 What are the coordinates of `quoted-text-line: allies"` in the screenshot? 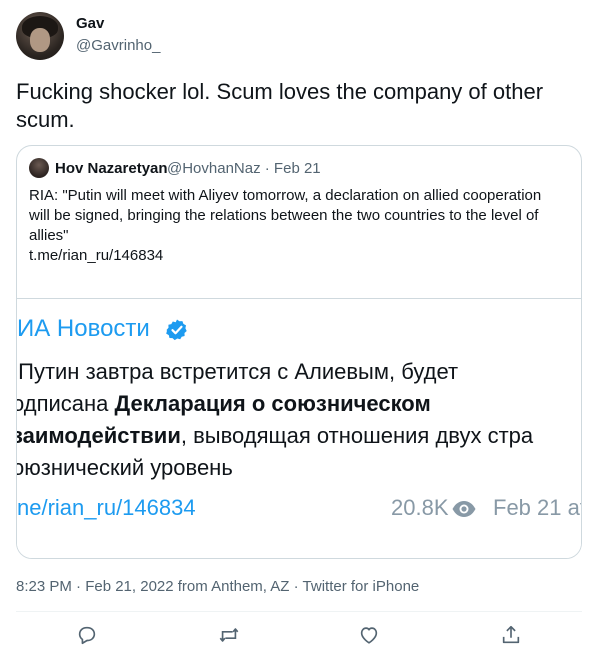 It's located at (49, 235).